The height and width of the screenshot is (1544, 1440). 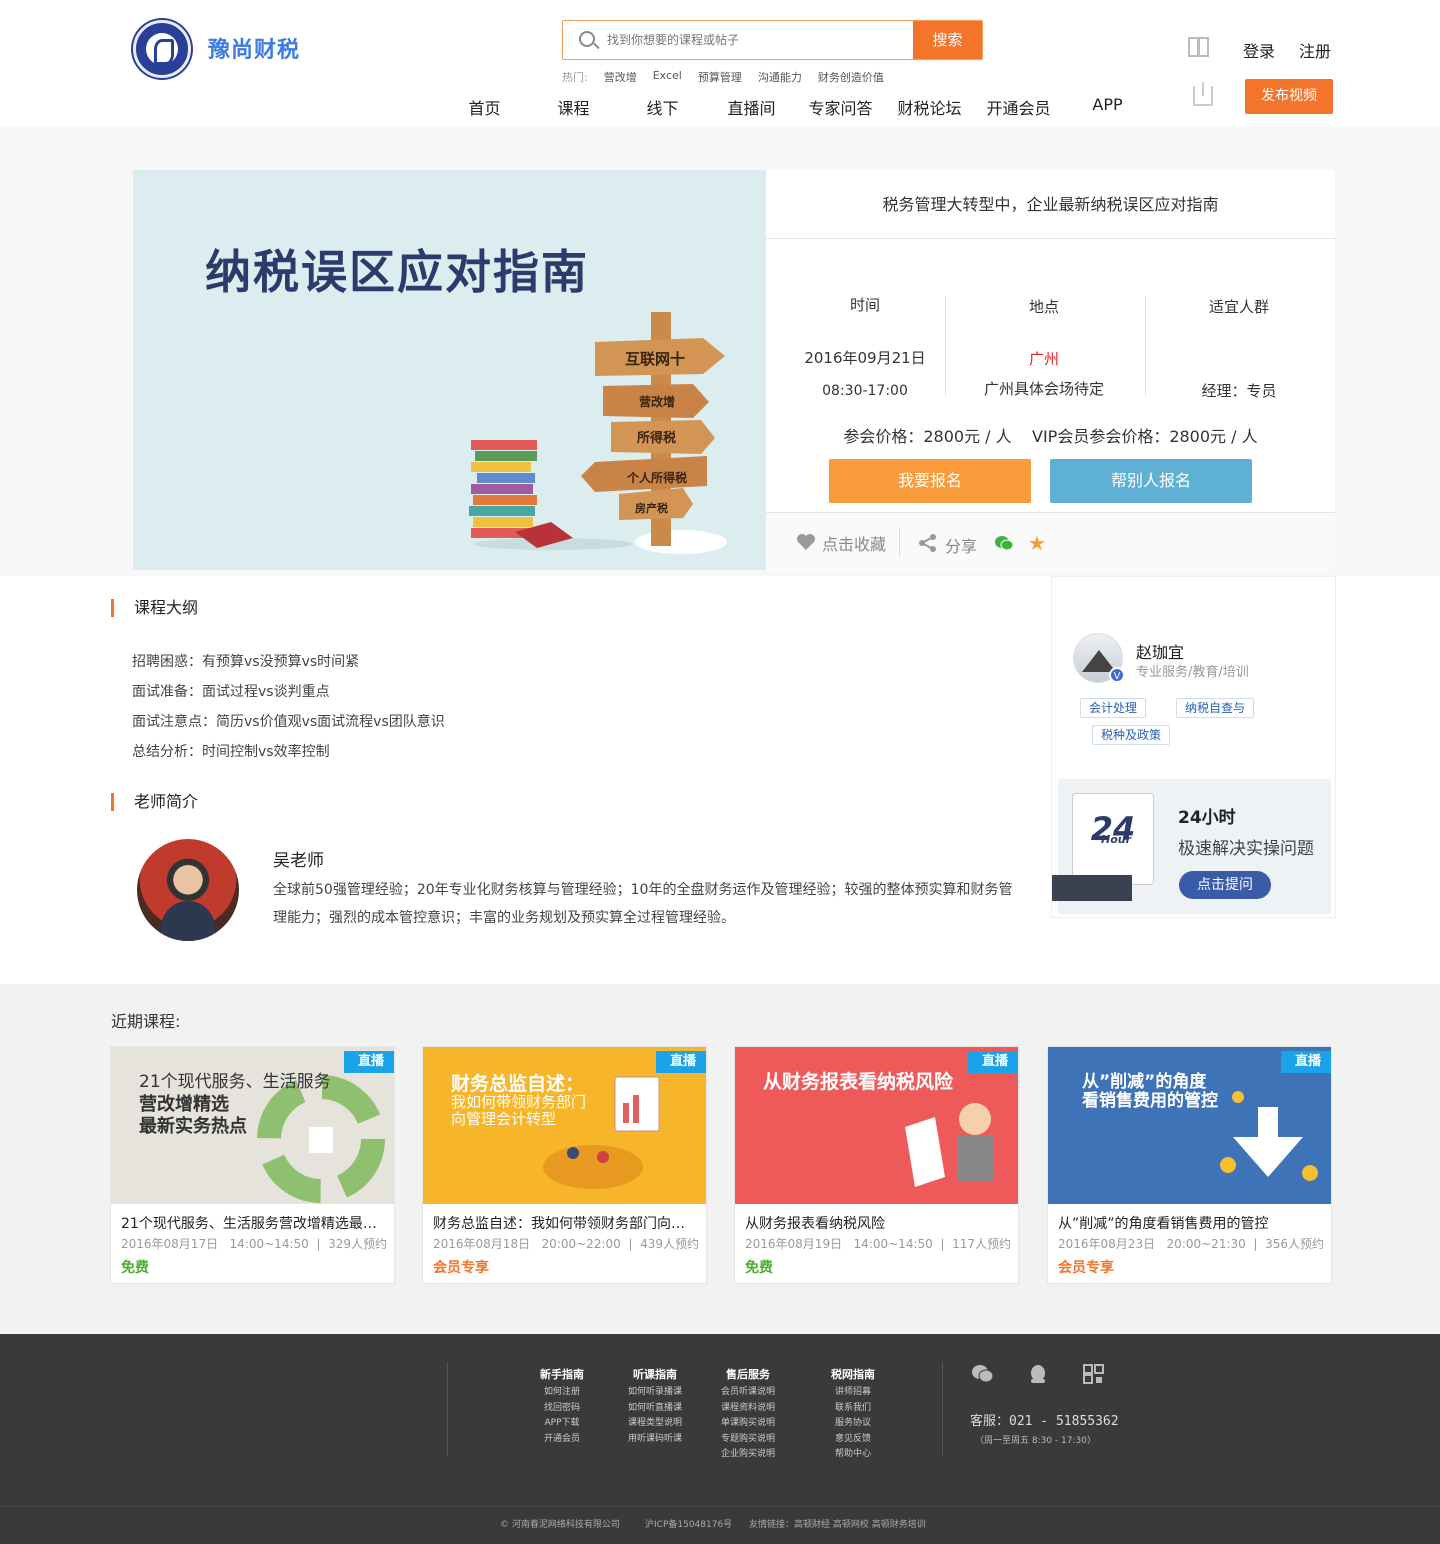 What do you see at coordinates (154, 608) in the screenshot?
I see `outline-heading: 课程大纲` at bounding box center [154, 608].